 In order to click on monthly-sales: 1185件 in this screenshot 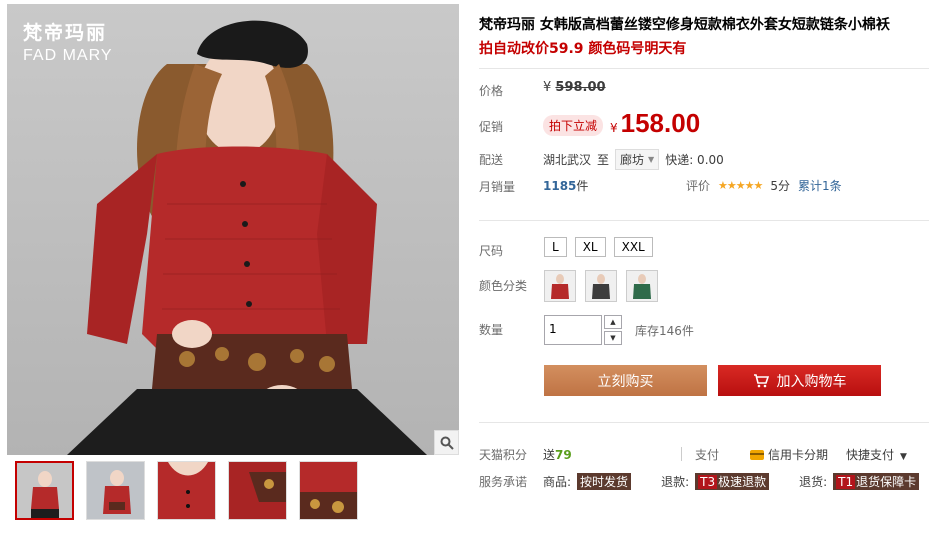, I will do `click(565, 185)`.